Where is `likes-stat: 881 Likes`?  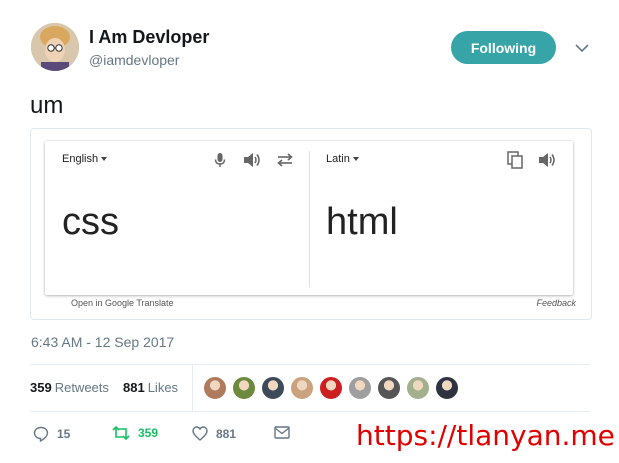 likes-stat: 881 Likes is located at coordinates (150, 387).